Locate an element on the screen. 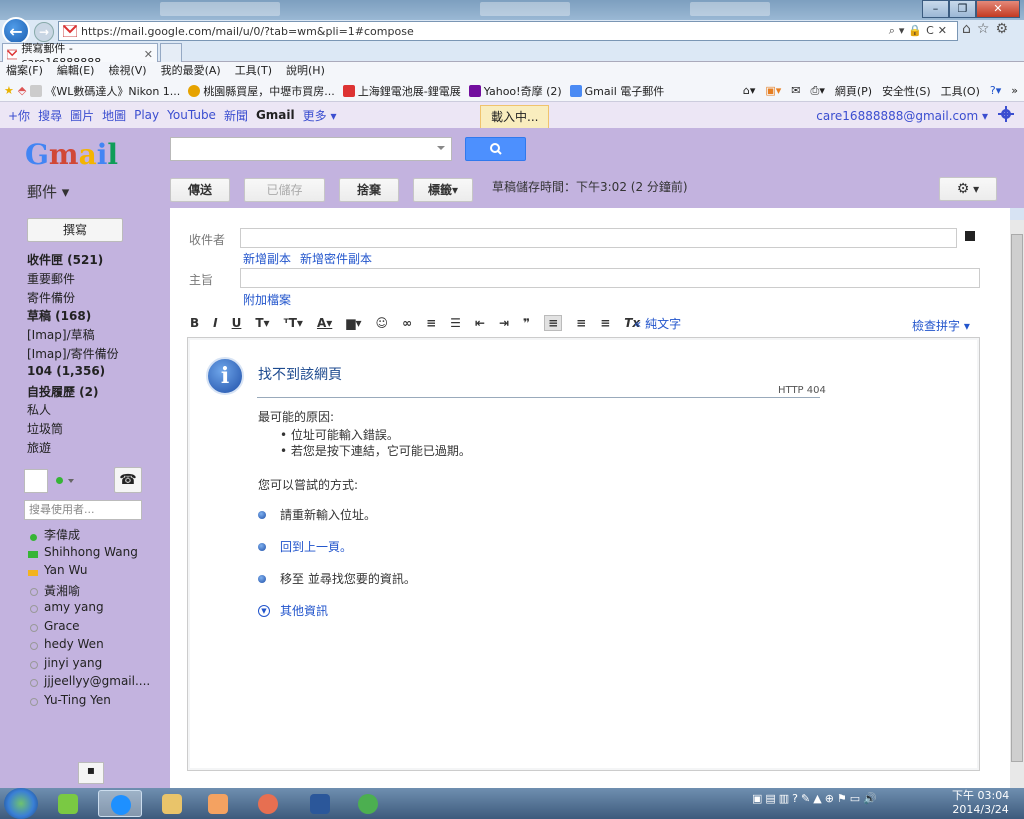  new-tab-button is located at coordinates (171, 52).